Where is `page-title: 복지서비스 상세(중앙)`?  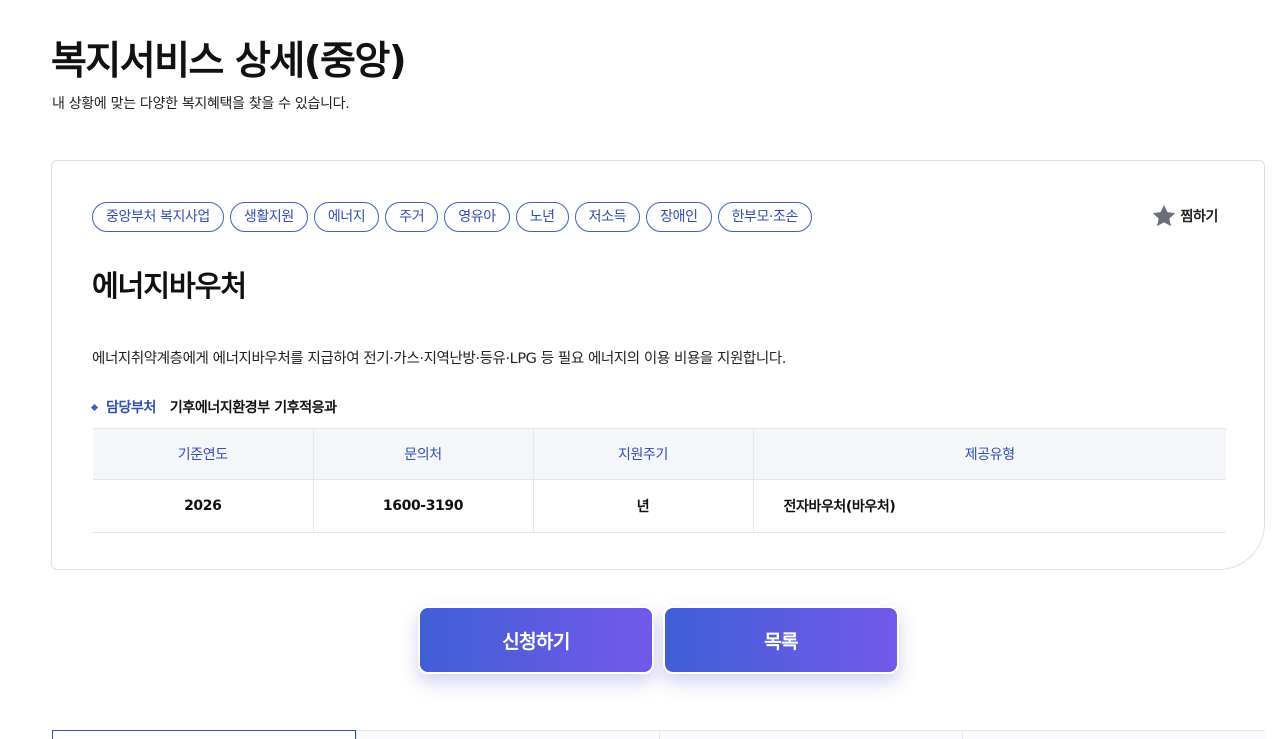 page-title: 복지서비스 상세(중앙) is located at coordinates (229, 61).